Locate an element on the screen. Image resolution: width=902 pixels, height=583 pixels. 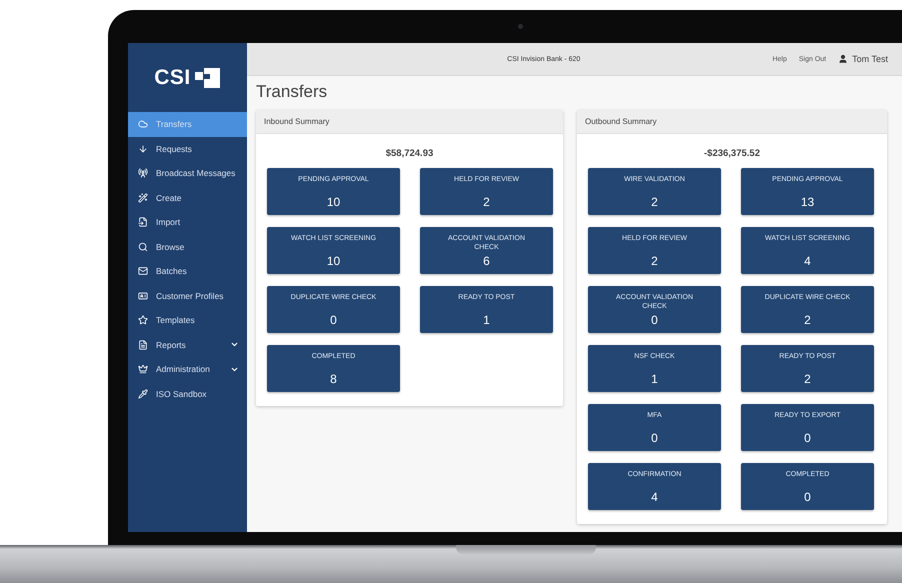
star-icon is located at coordinates (143, 320).